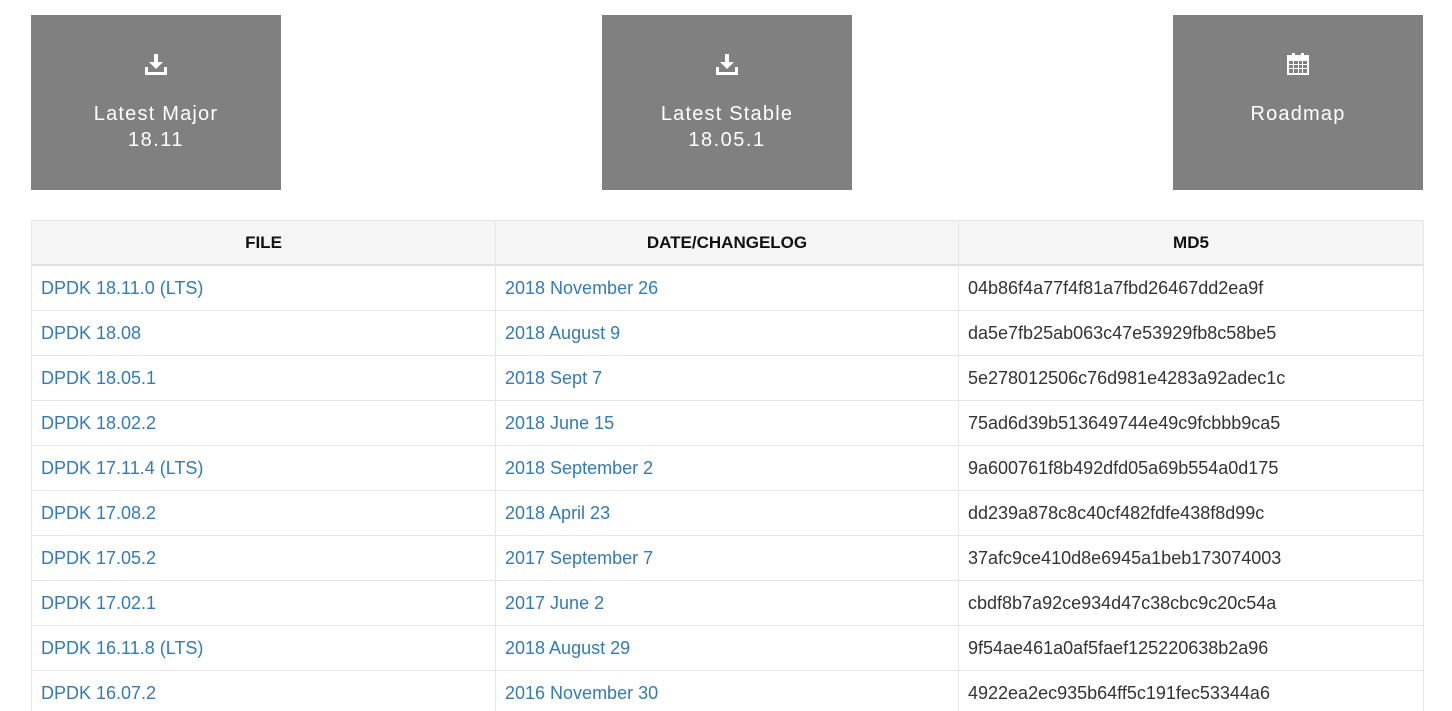 The width and height of the screenshot is (1452, 711). I want to click on column-header-md5: MD5, so click(1191, 243).